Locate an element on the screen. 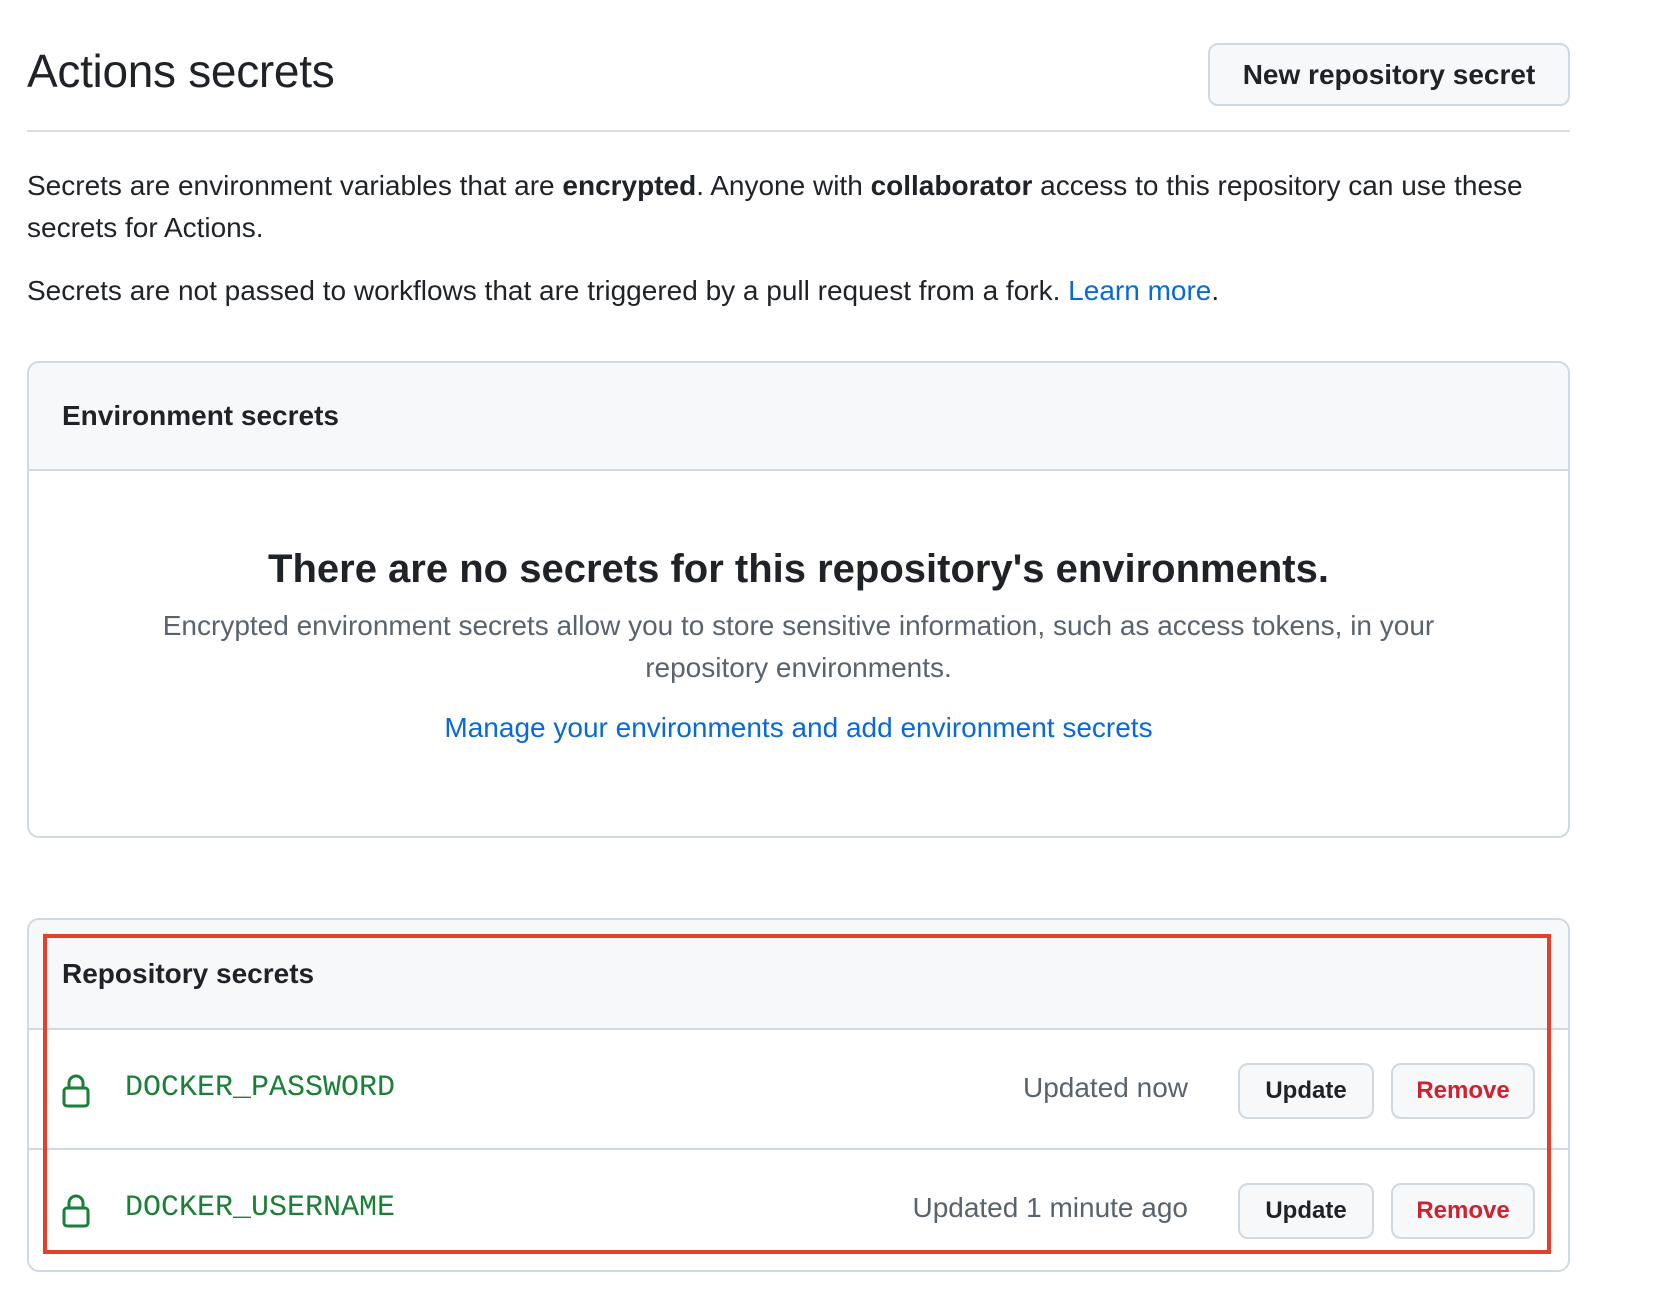 This screenshot has height=1308, width=1674. secret-updated-time: Updated 1 minute ago is located at coordinates (1050, 1207).